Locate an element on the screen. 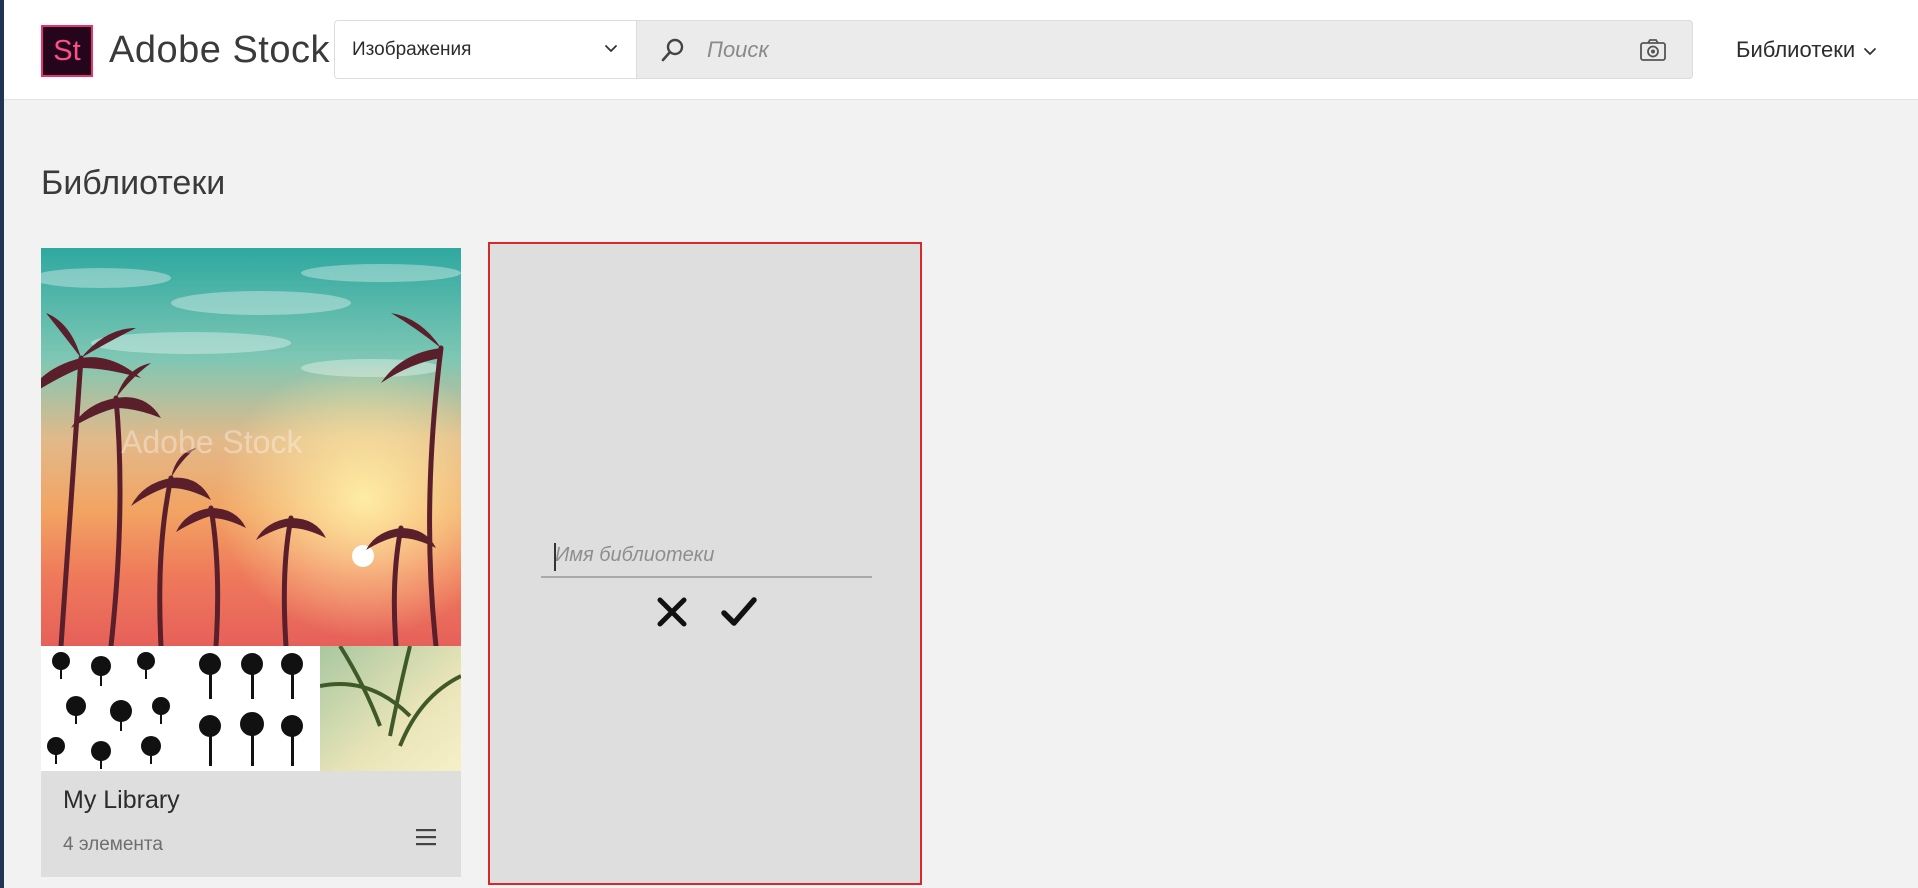 The width and height of the screenshot is (1918, 888). library-thumbnails is located at coordinates (251, 708).